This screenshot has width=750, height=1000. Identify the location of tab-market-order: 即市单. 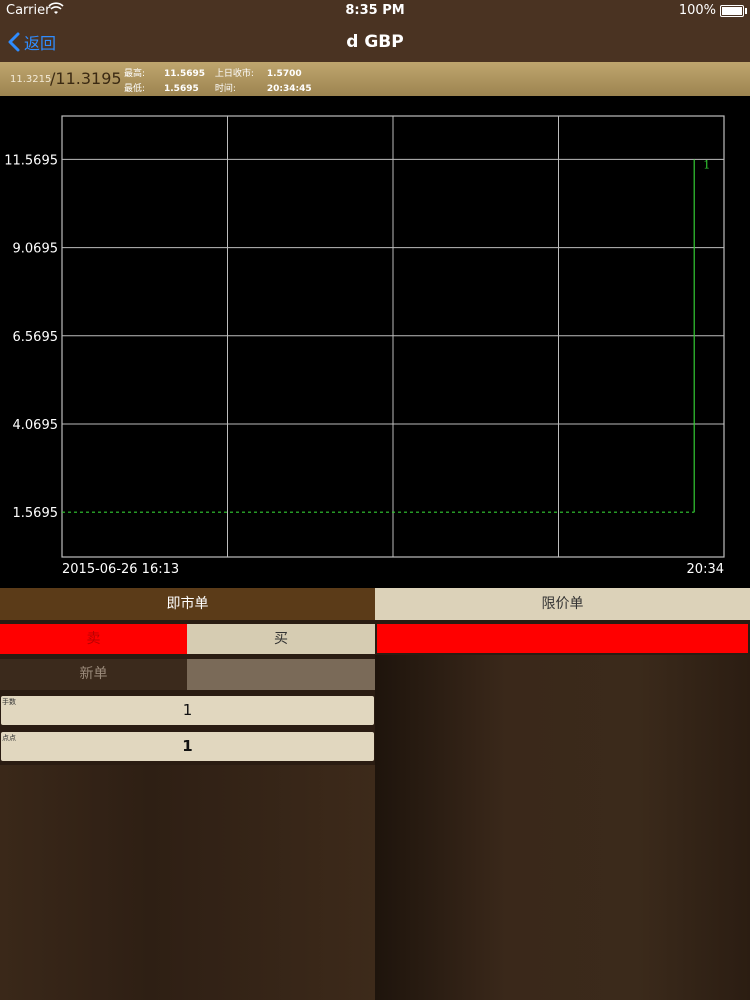
(187, 604).